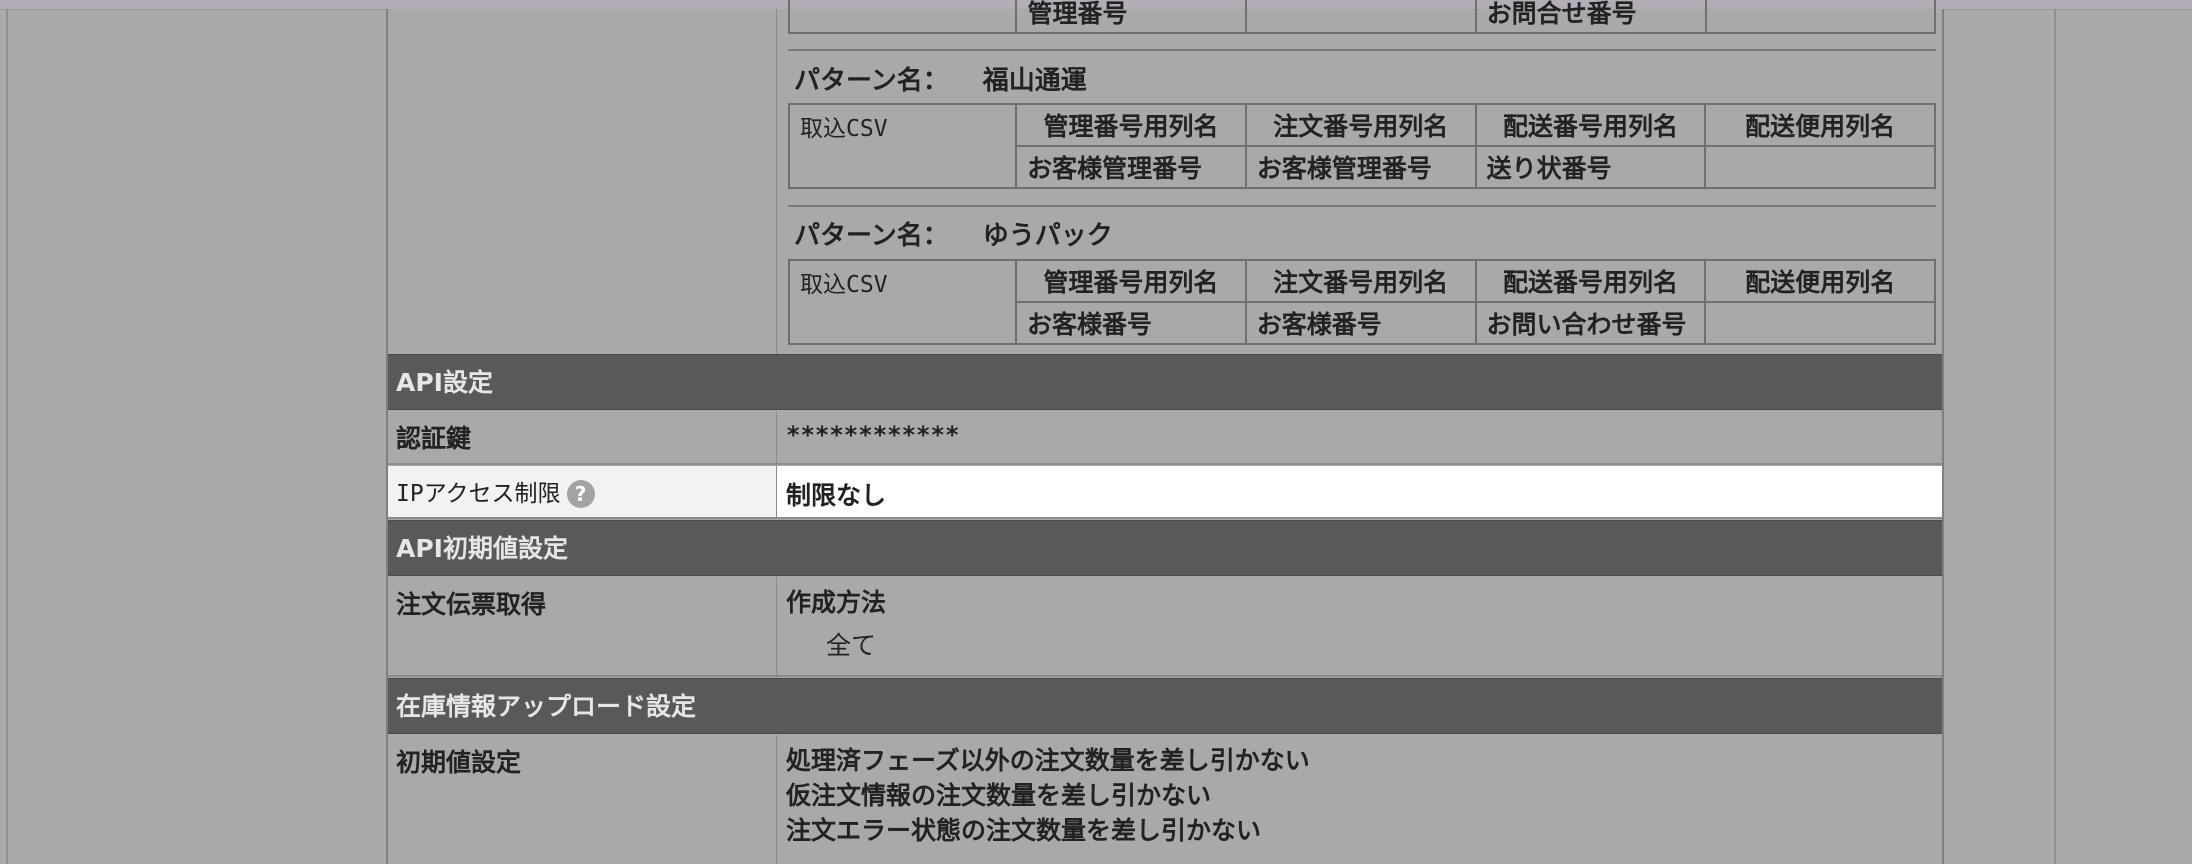 This screenshot has width=2192, height=864. I want to click on row-auth-key: 認証鍵 ************, so click(1165, 438).